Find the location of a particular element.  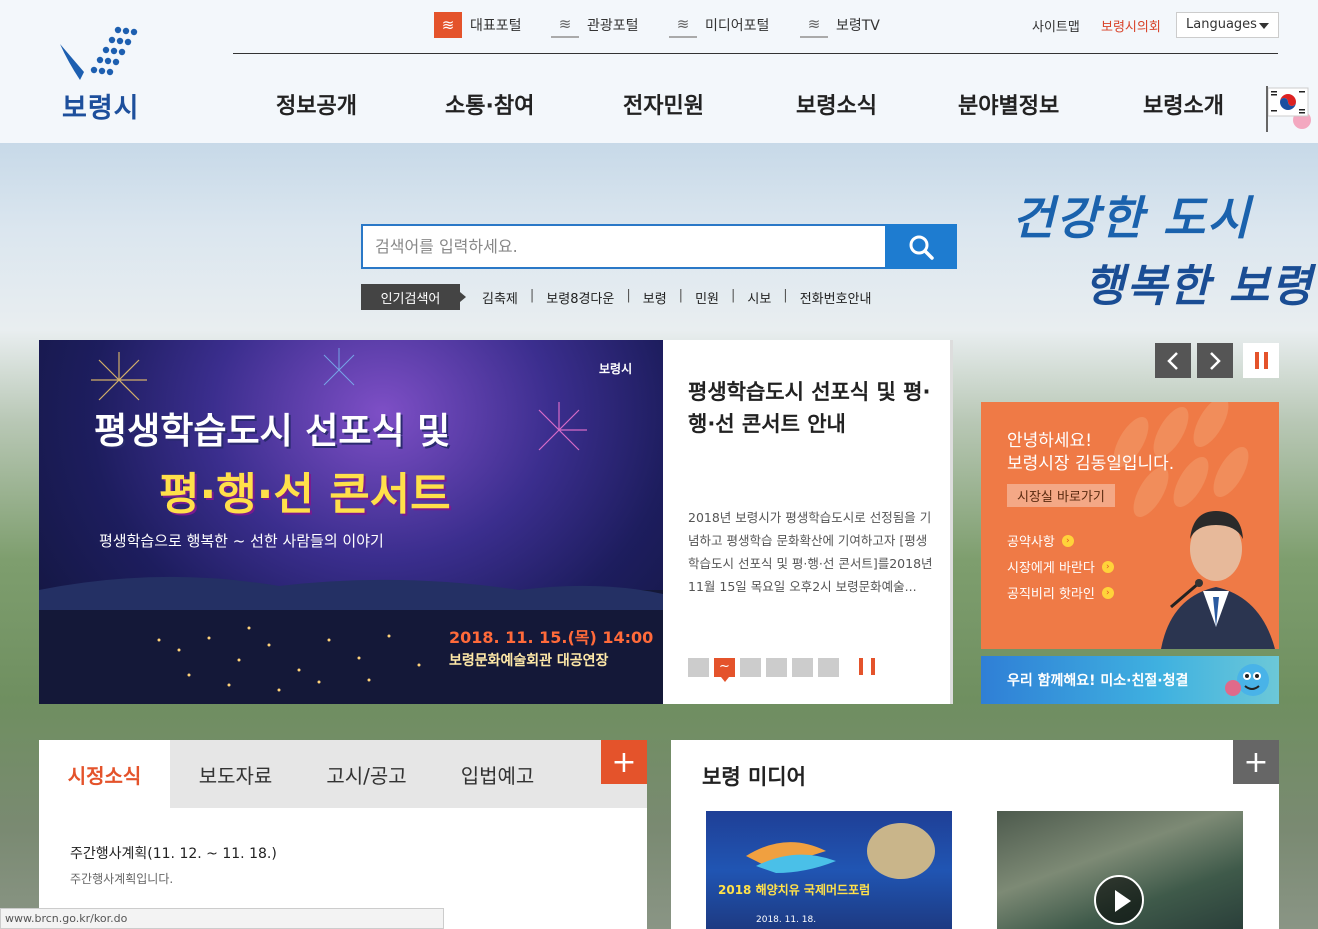

council-link: 보령시의회 is located at coordinates (1131, 25).